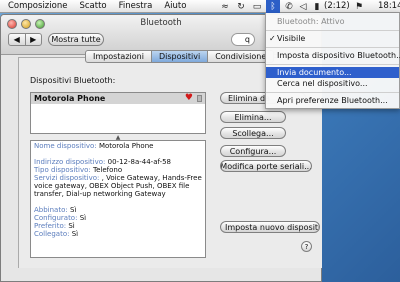 This screenshot has width=400, height=282. What do you see at coordinates (136, 6) in the screenshot?
I see `menu-finestra: Finestra` at bounding box center [136, 6].